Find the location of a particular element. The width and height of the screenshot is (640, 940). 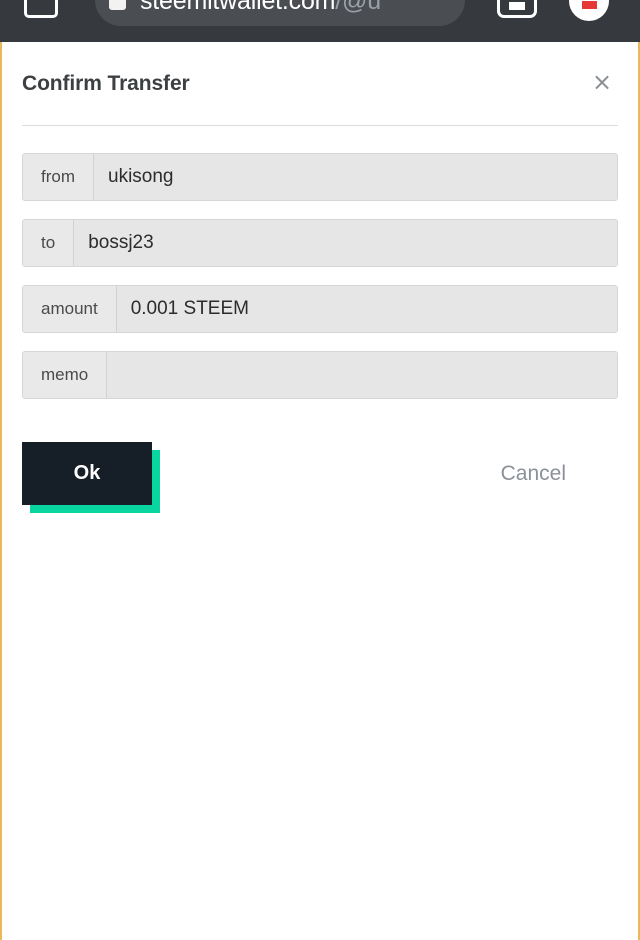

ok-button-wrapper: Ok is located at coordinates (91, 477).